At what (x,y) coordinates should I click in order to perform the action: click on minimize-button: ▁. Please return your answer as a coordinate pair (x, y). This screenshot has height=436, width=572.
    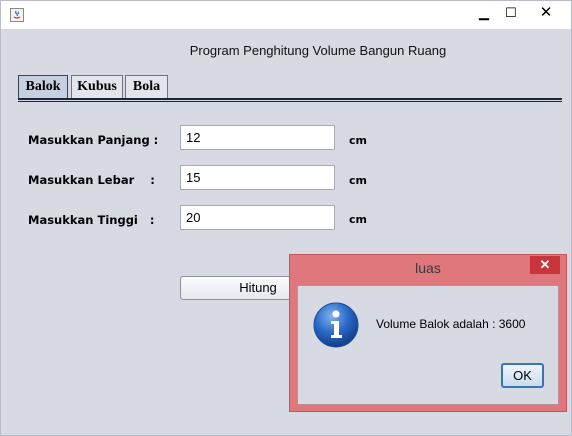
    Looking at the image, I should click on (484, 13).